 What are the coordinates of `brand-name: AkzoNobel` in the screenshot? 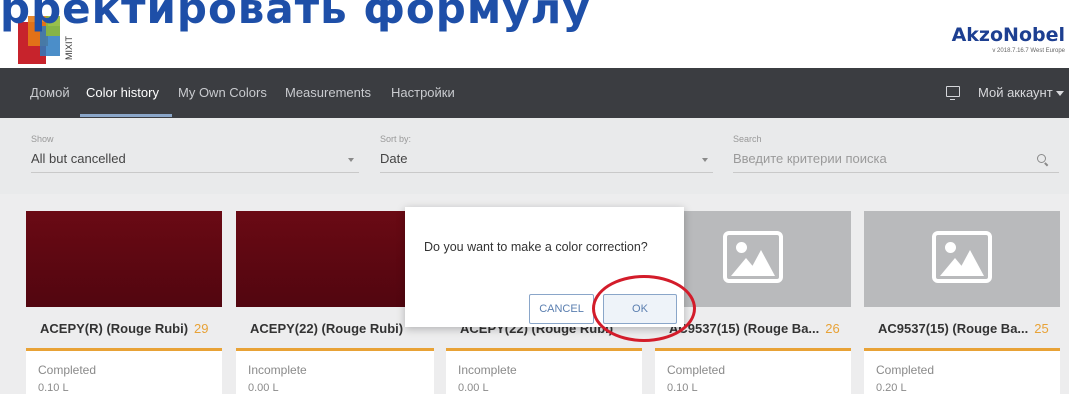 It's located at (1008, 35).